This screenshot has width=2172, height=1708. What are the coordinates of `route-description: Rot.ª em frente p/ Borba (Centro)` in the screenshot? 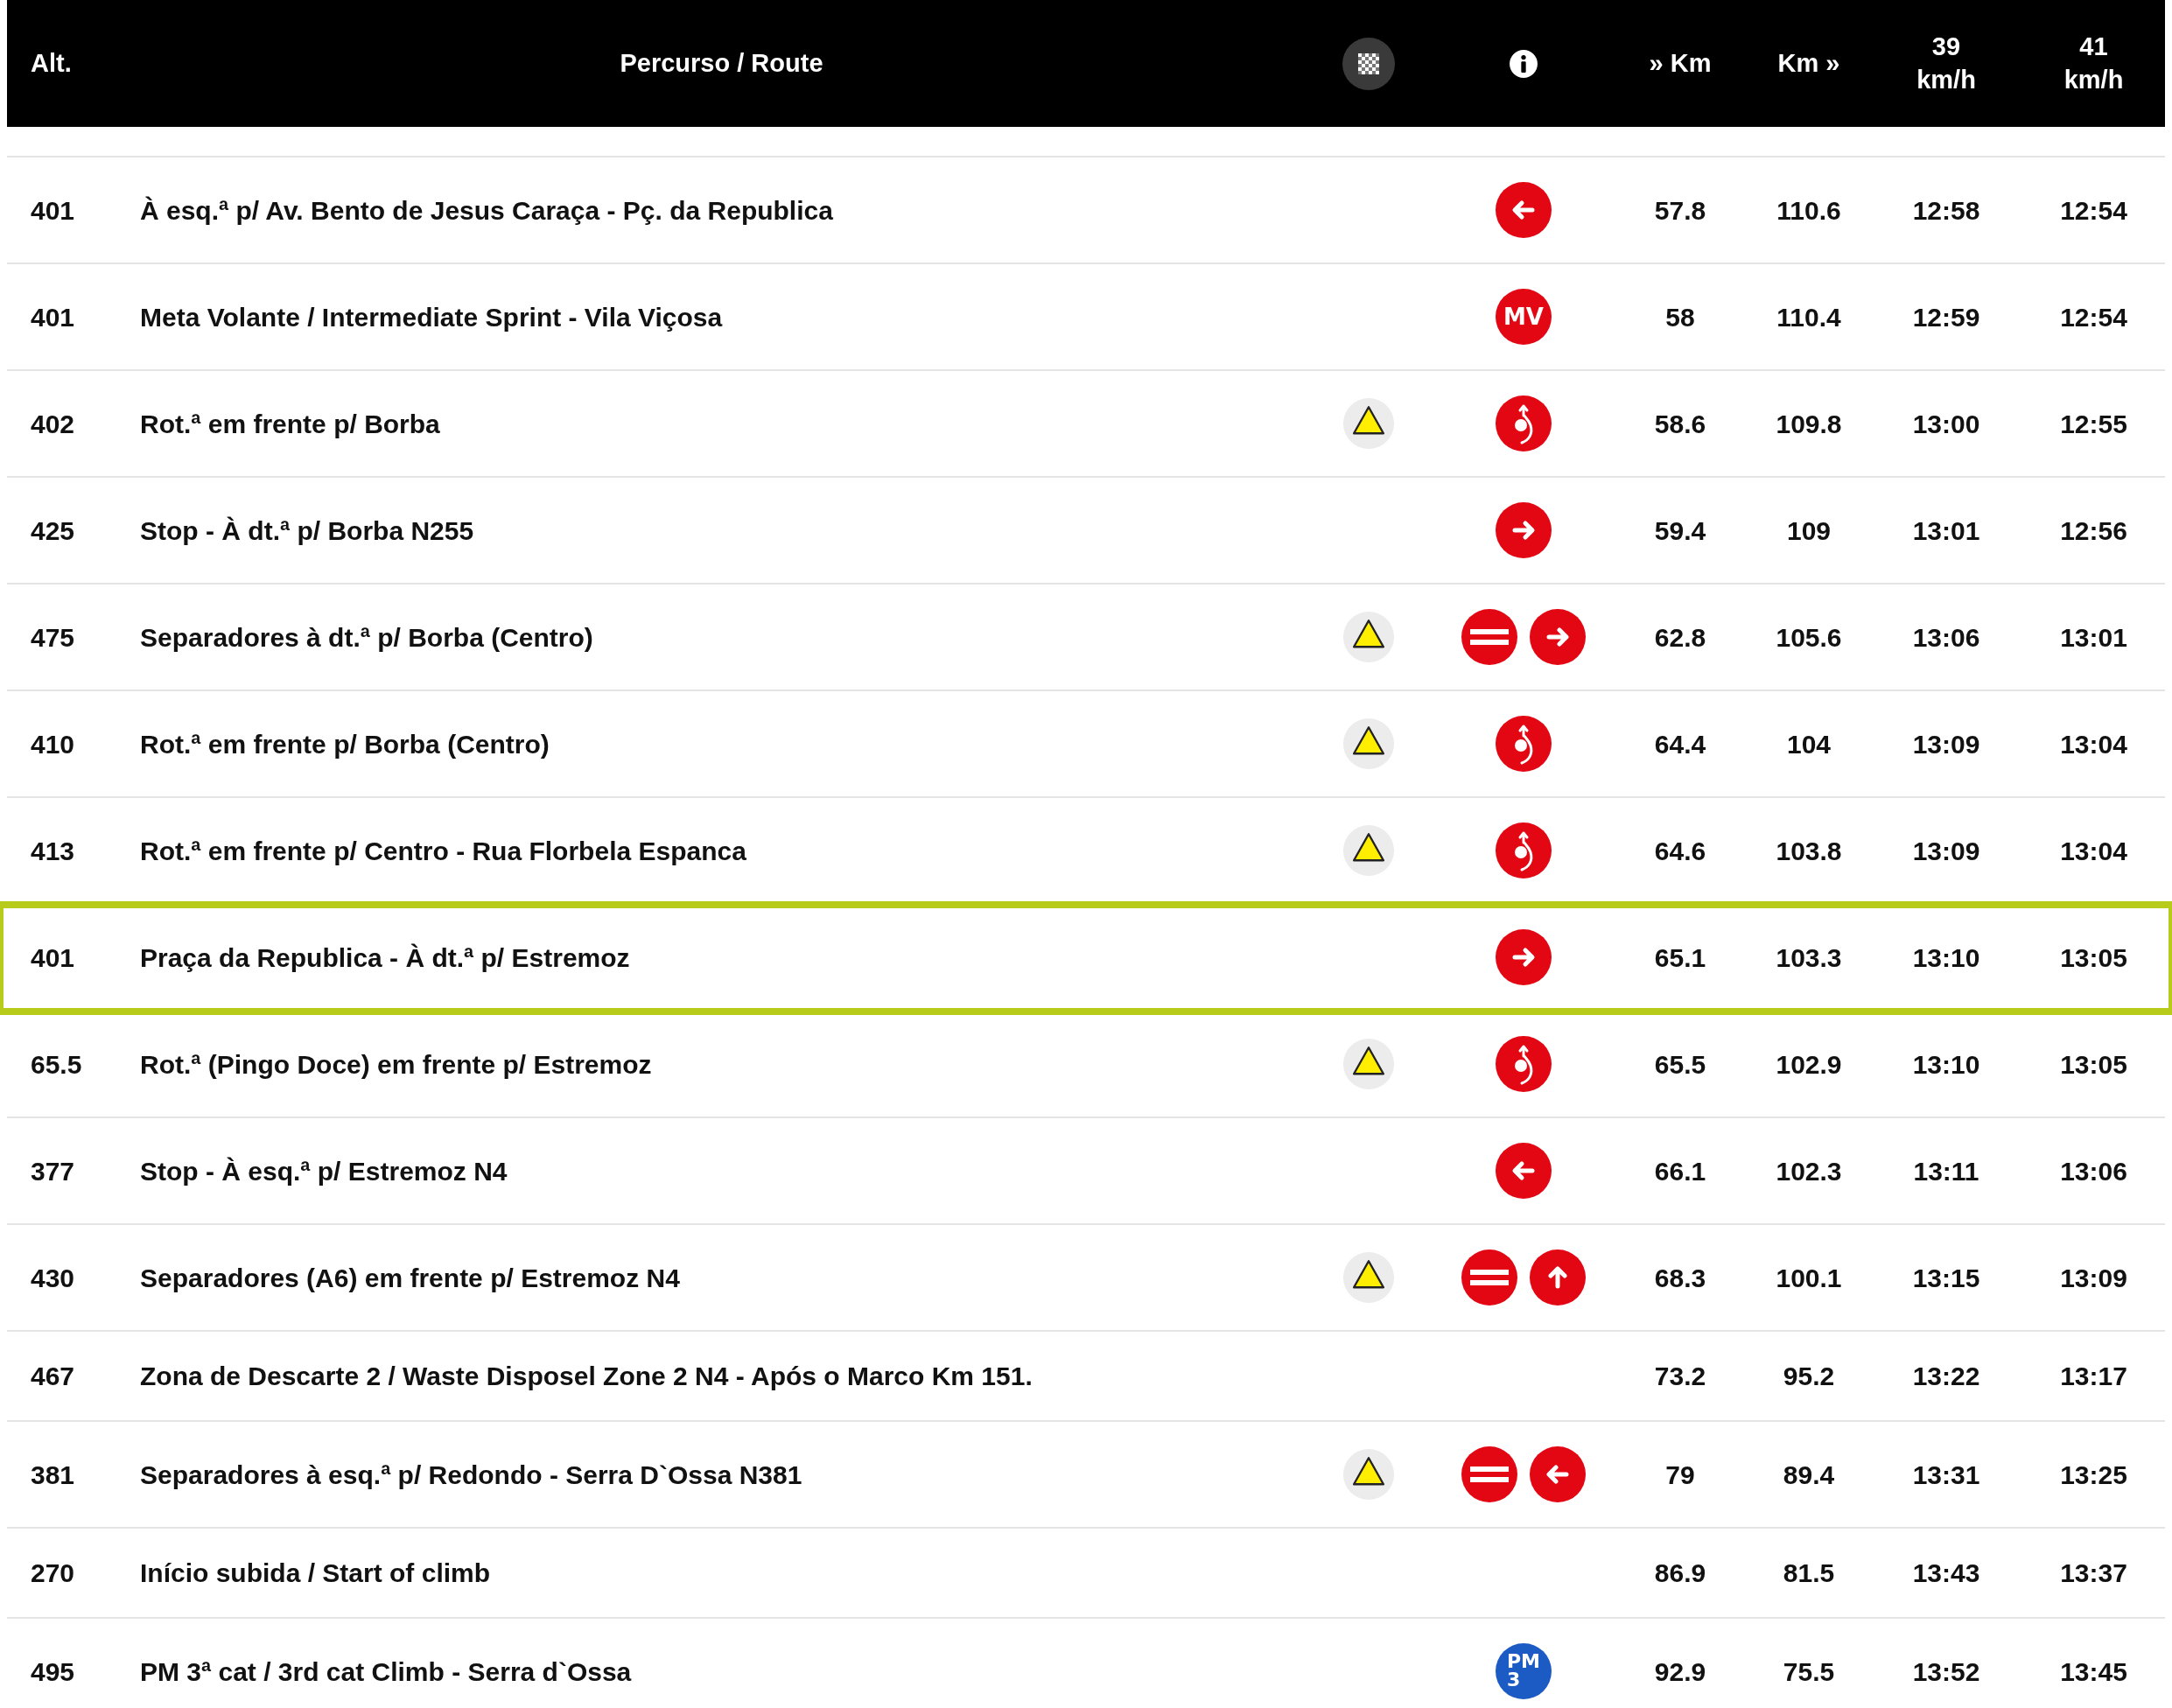 It's located at (345, 744).